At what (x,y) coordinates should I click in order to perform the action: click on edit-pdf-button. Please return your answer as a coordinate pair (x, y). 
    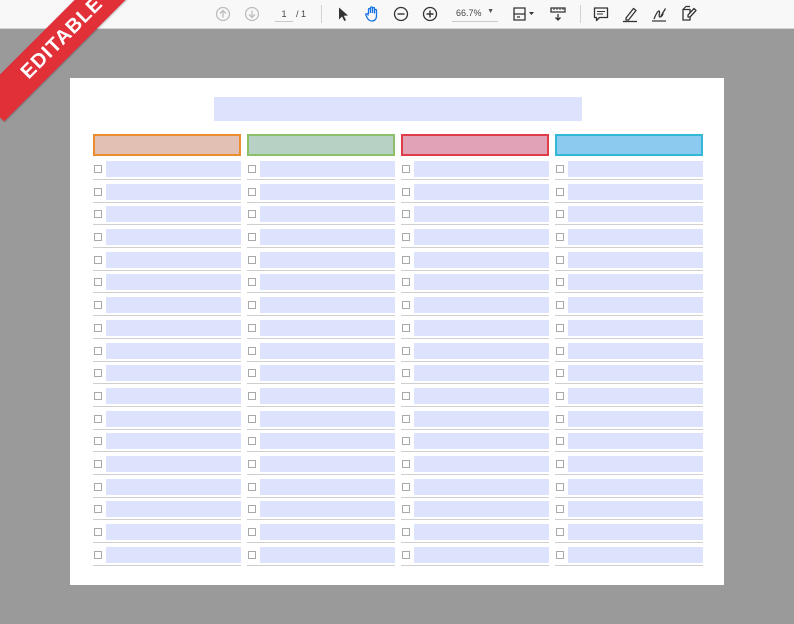
    Looking at the image, I should click on (689, 14).